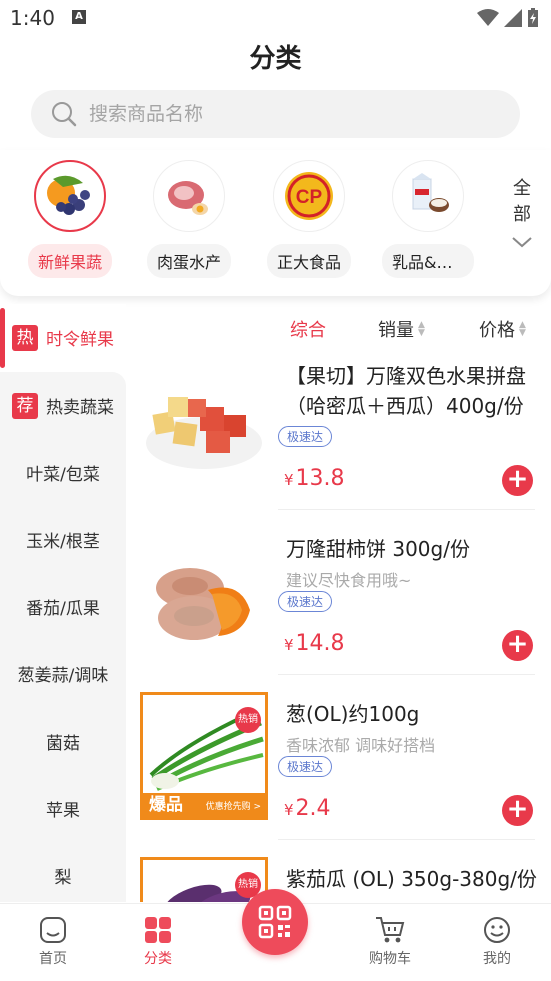 The height and width of the screenshot is (981, 551). What do you see at coordinates (53, 930) in the screenshot?
I see `home-icon` at bounding box center [53, 930].